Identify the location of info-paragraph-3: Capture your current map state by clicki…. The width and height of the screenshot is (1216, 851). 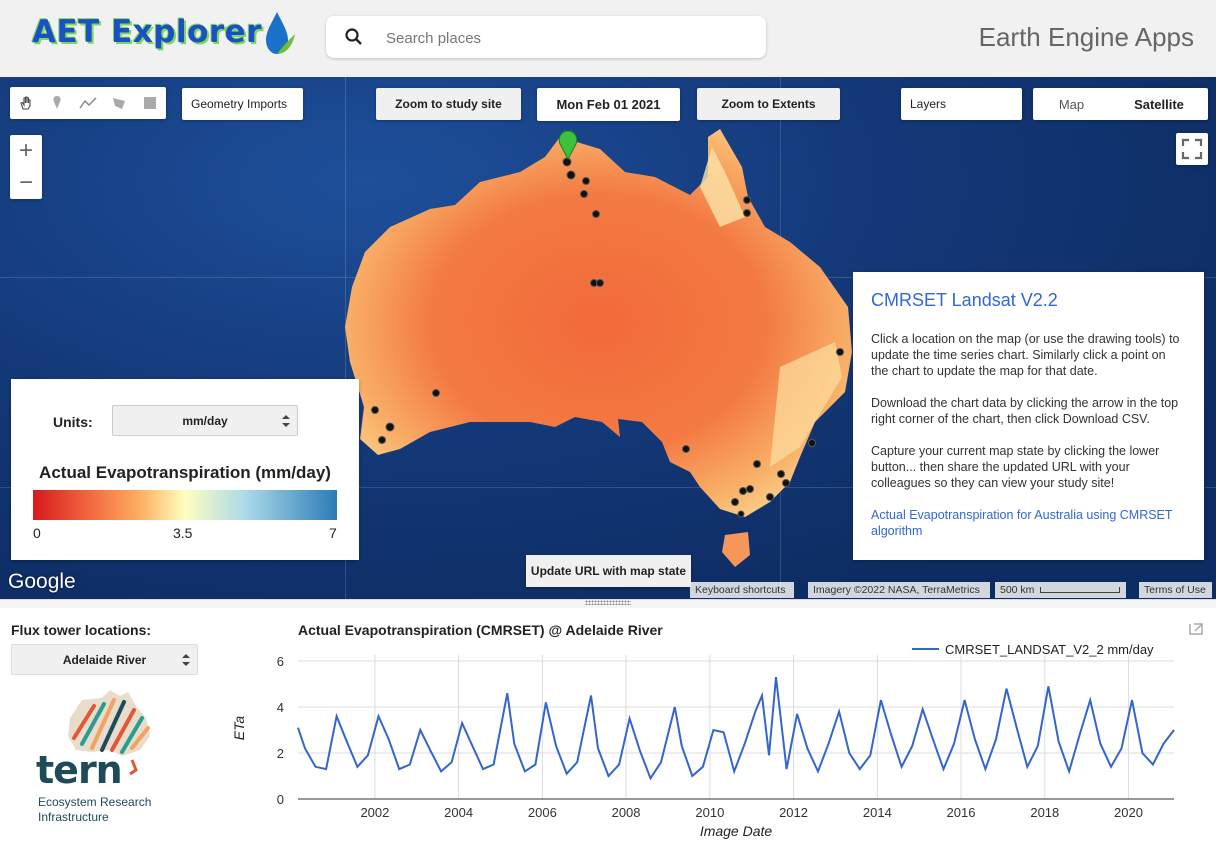
(1015, 467).